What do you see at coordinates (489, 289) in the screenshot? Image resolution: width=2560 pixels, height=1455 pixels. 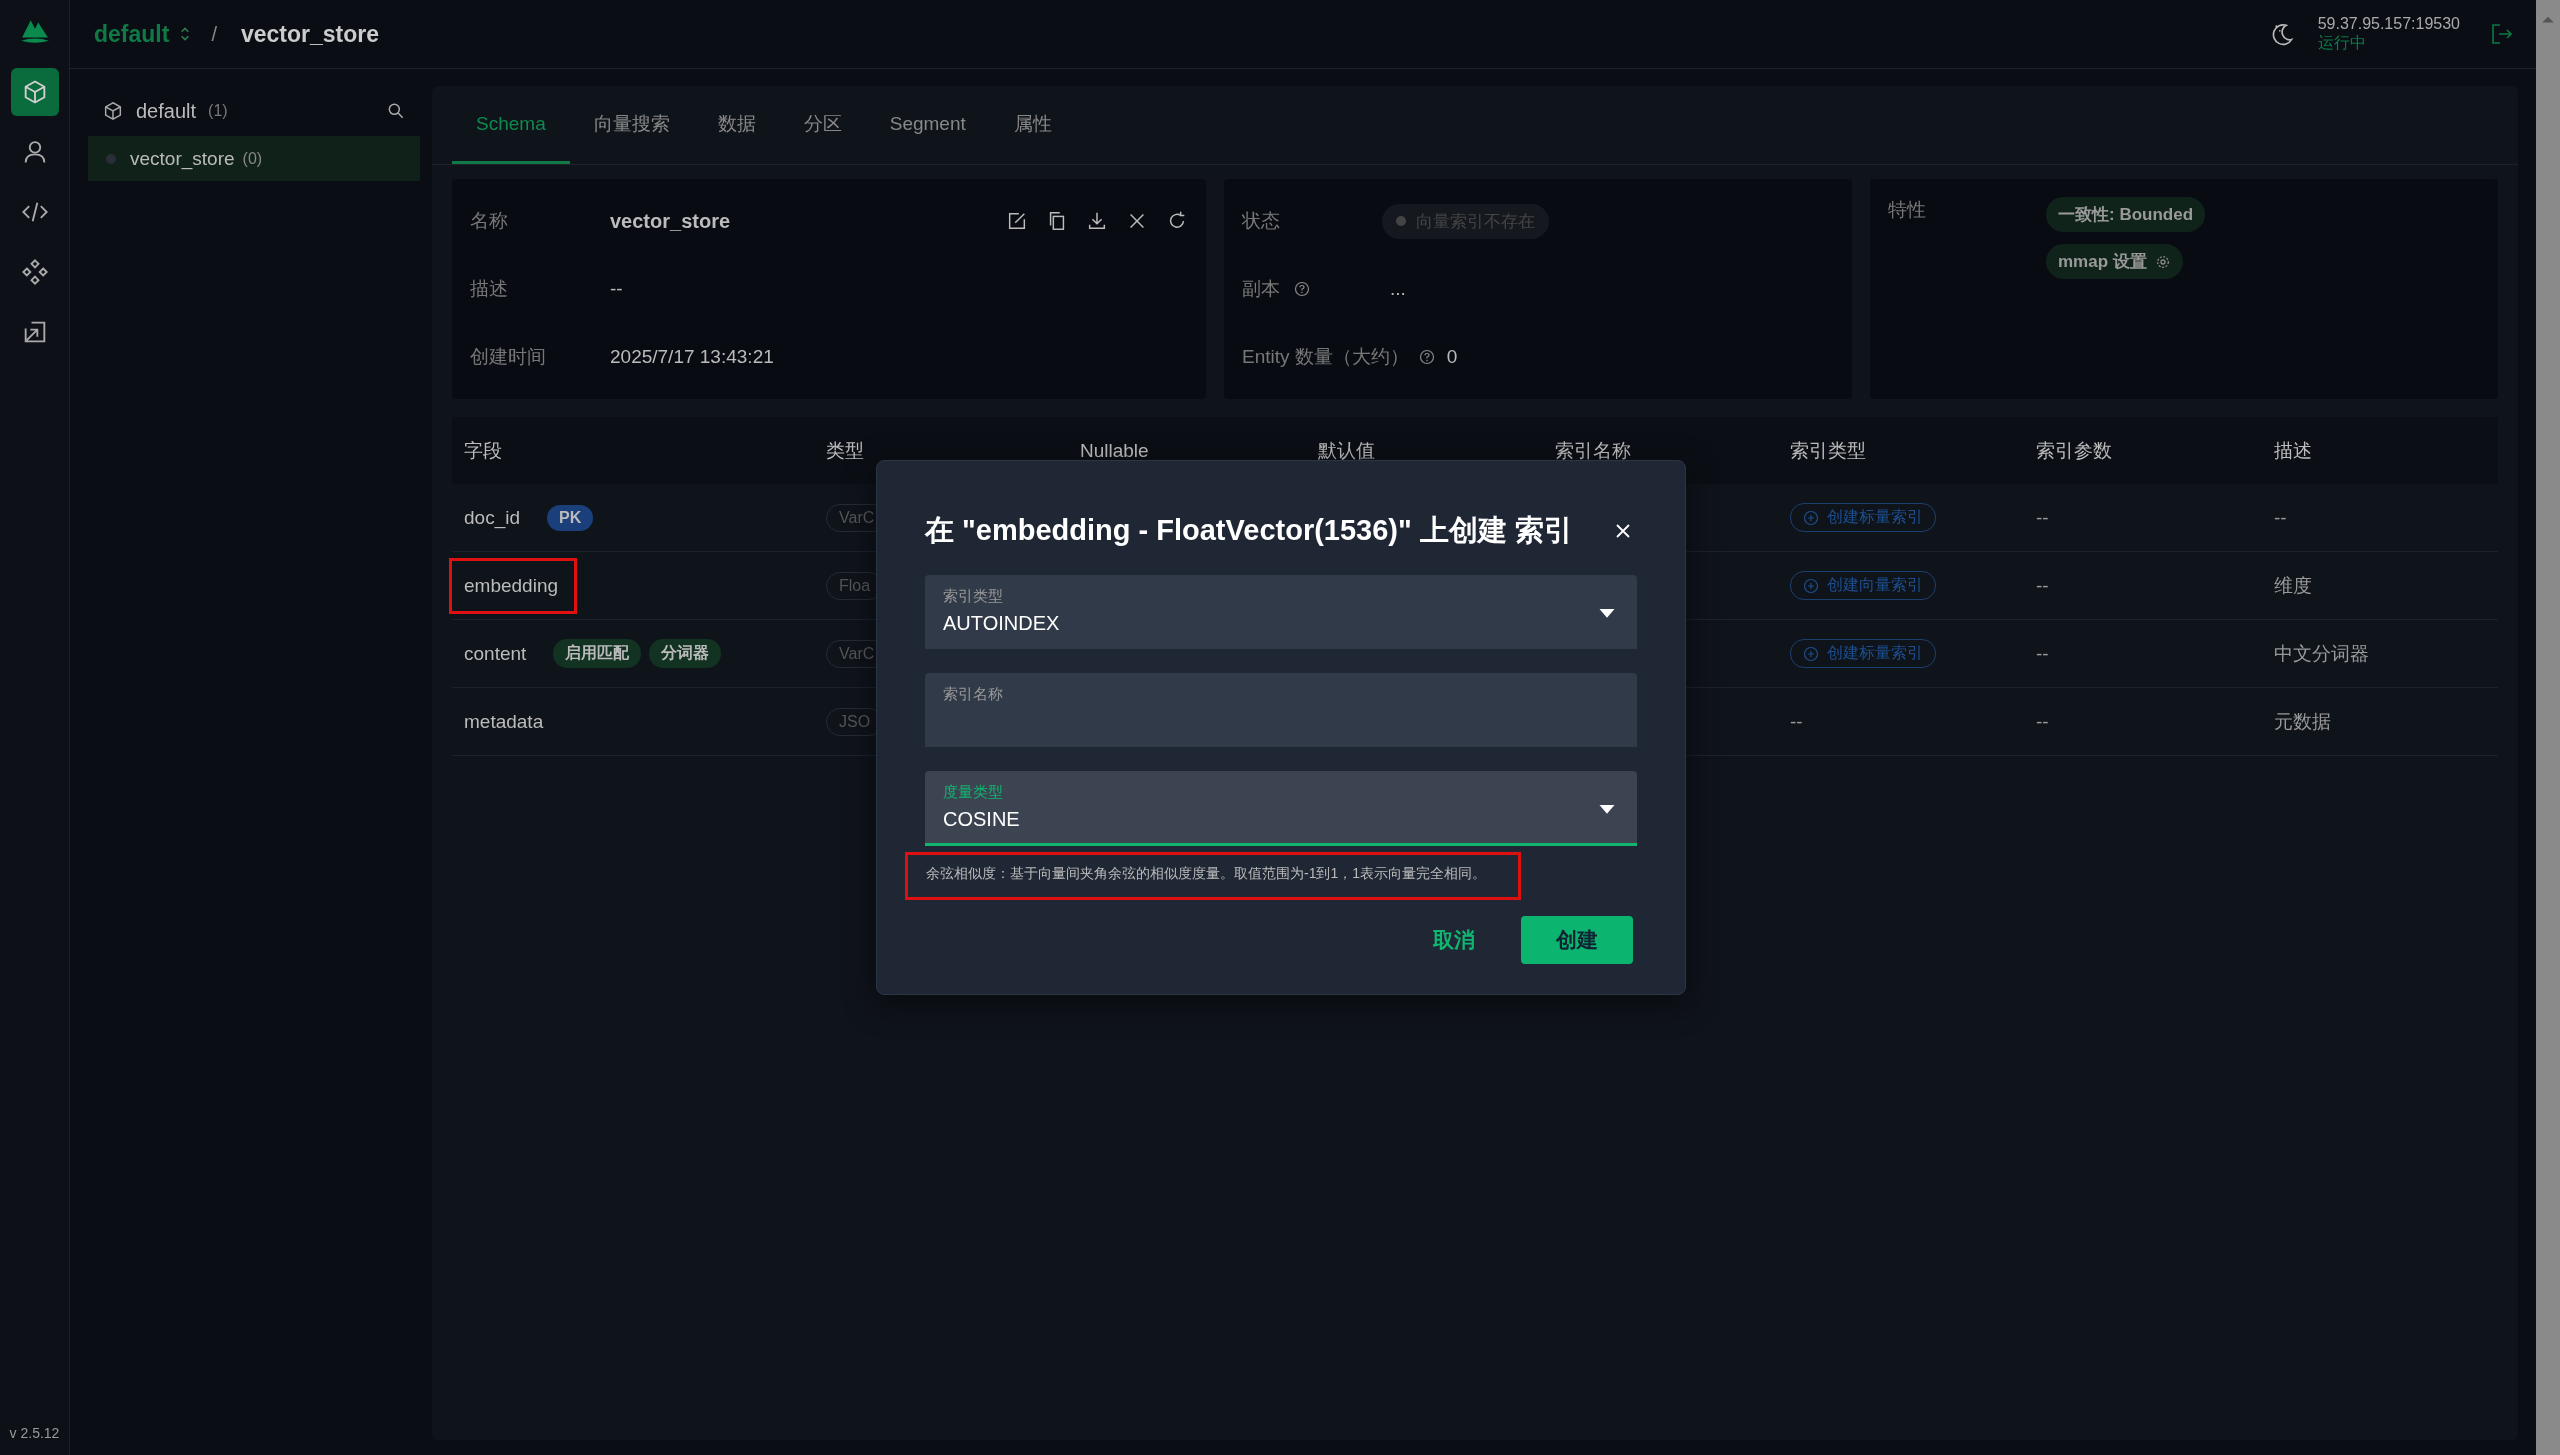 I see `field-label: 描述` at bounding box center [489, 289].